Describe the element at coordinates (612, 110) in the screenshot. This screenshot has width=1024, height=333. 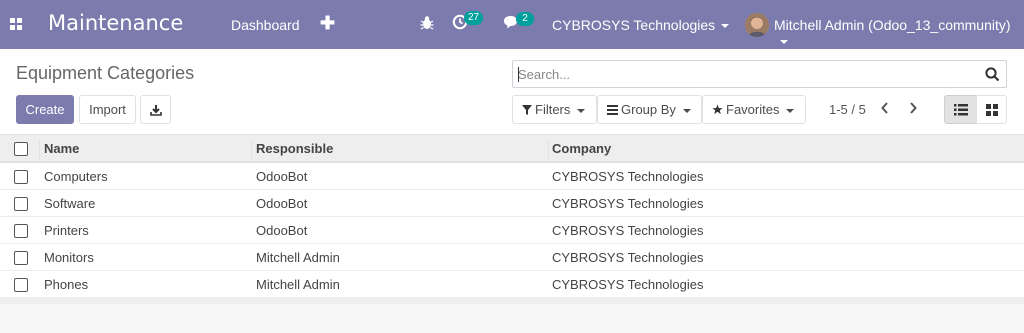
I see `group-by-icon` at that location.